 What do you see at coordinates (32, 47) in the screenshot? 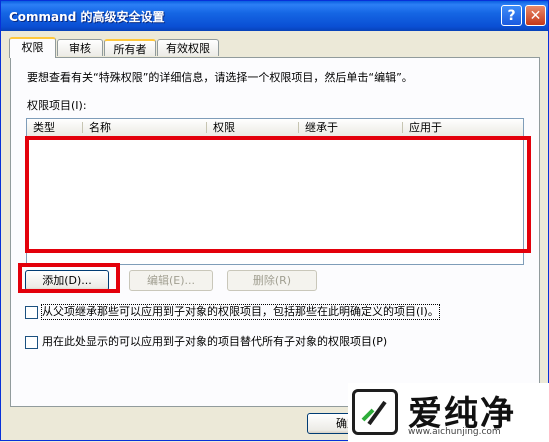
I see `tab-permissions: 权限` at bounding box center [32, 47].